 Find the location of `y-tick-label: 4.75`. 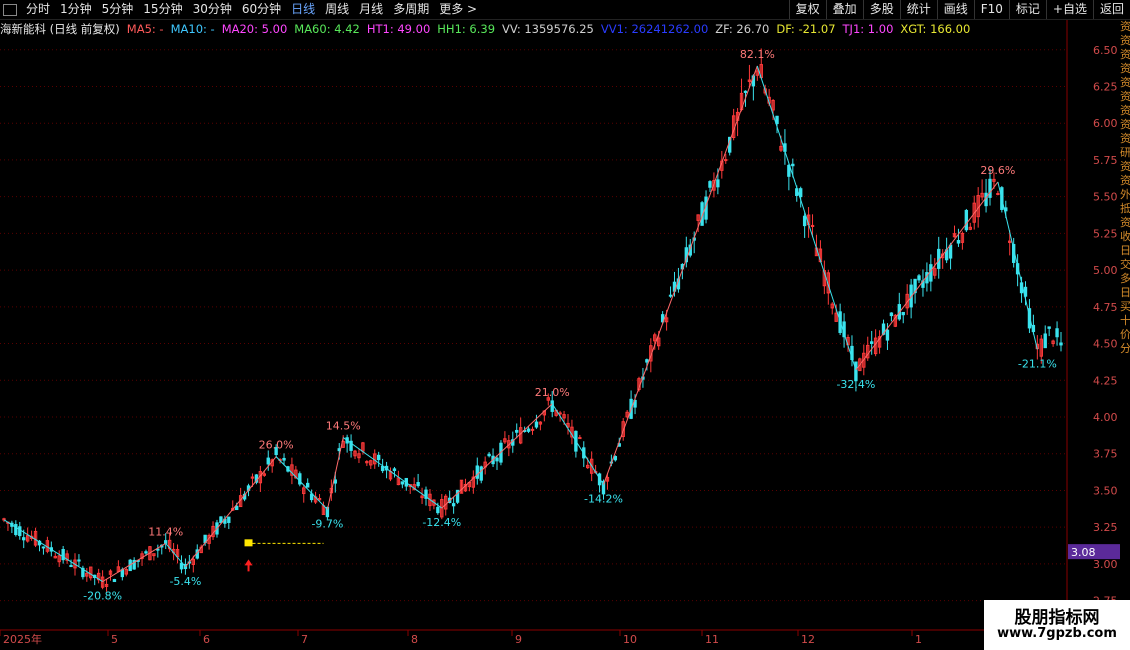

y-tick-label: 4.75 is located at coordinates (1105, 307).